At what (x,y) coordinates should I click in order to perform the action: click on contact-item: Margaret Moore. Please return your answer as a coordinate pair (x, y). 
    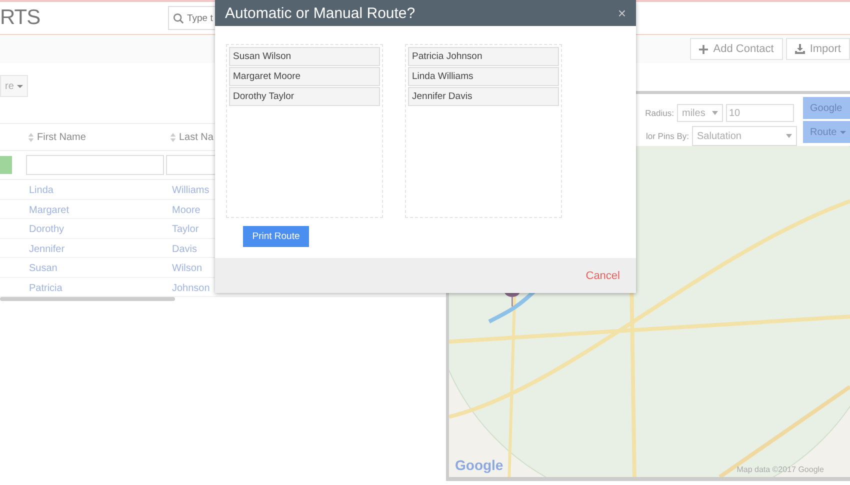
    Looking at the image, I should click on (304, 76).